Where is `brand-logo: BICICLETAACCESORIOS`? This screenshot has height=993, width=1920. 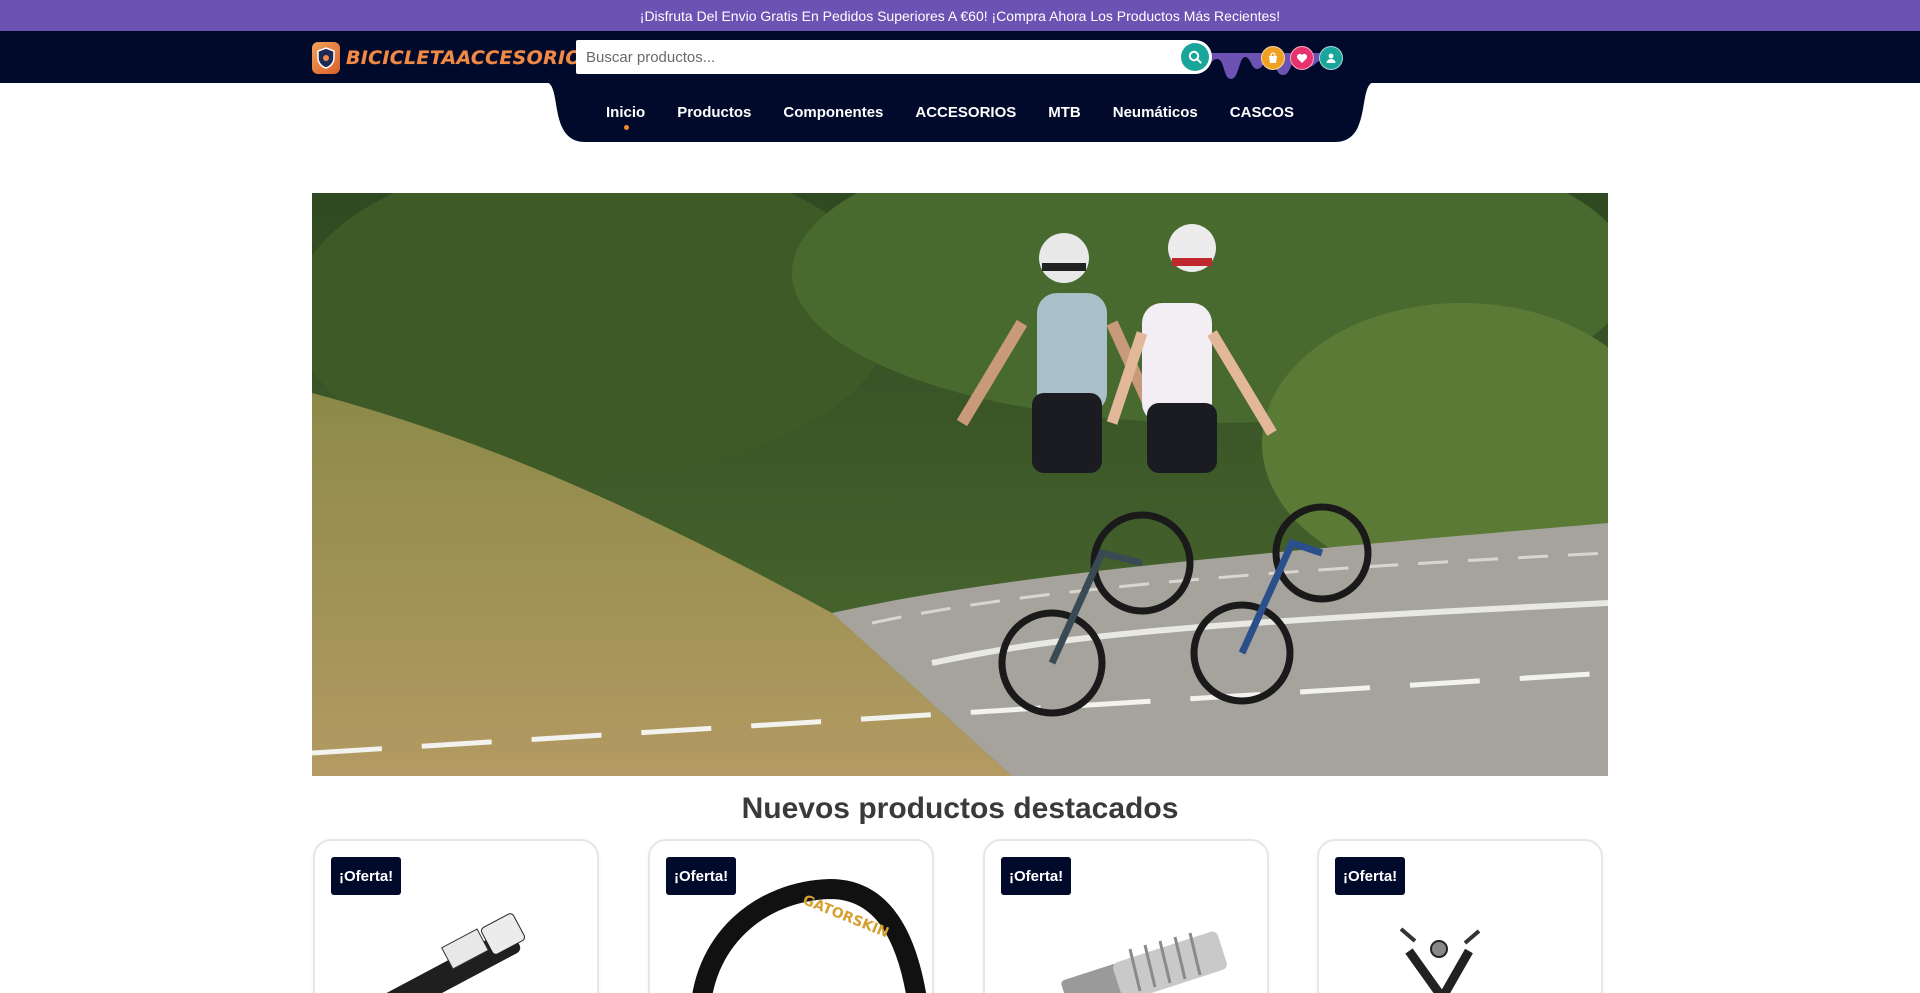
brand-logo: BICICLETAACCESORIOS is located at coordinates (454, 58).